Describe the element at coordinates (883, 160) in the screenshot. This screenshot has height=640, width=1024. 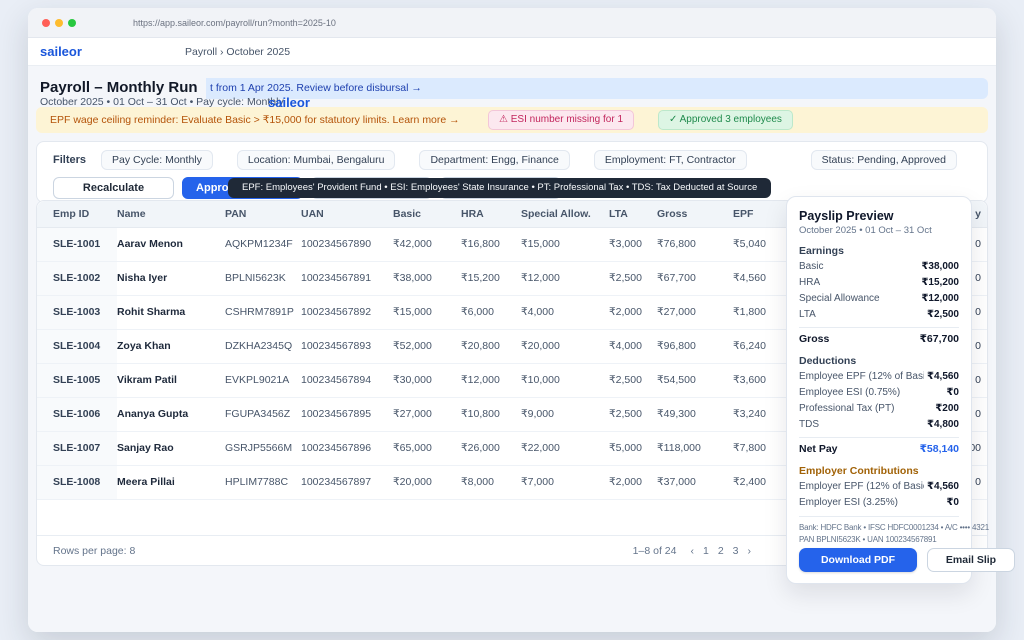
I see `filter-chip: Status: Pending, Approved` at that location.